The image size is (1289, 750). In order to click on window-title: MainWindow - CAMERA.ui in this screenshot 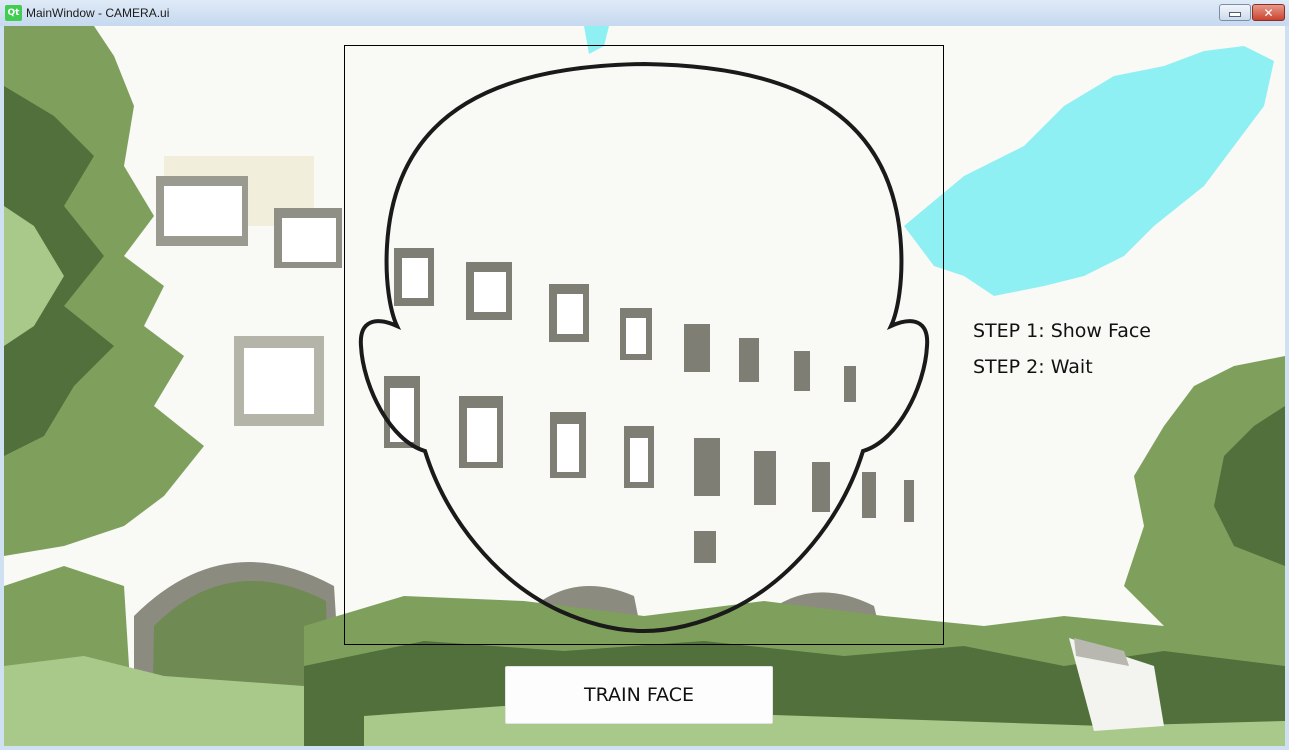, I will do `click(98, 13)`.